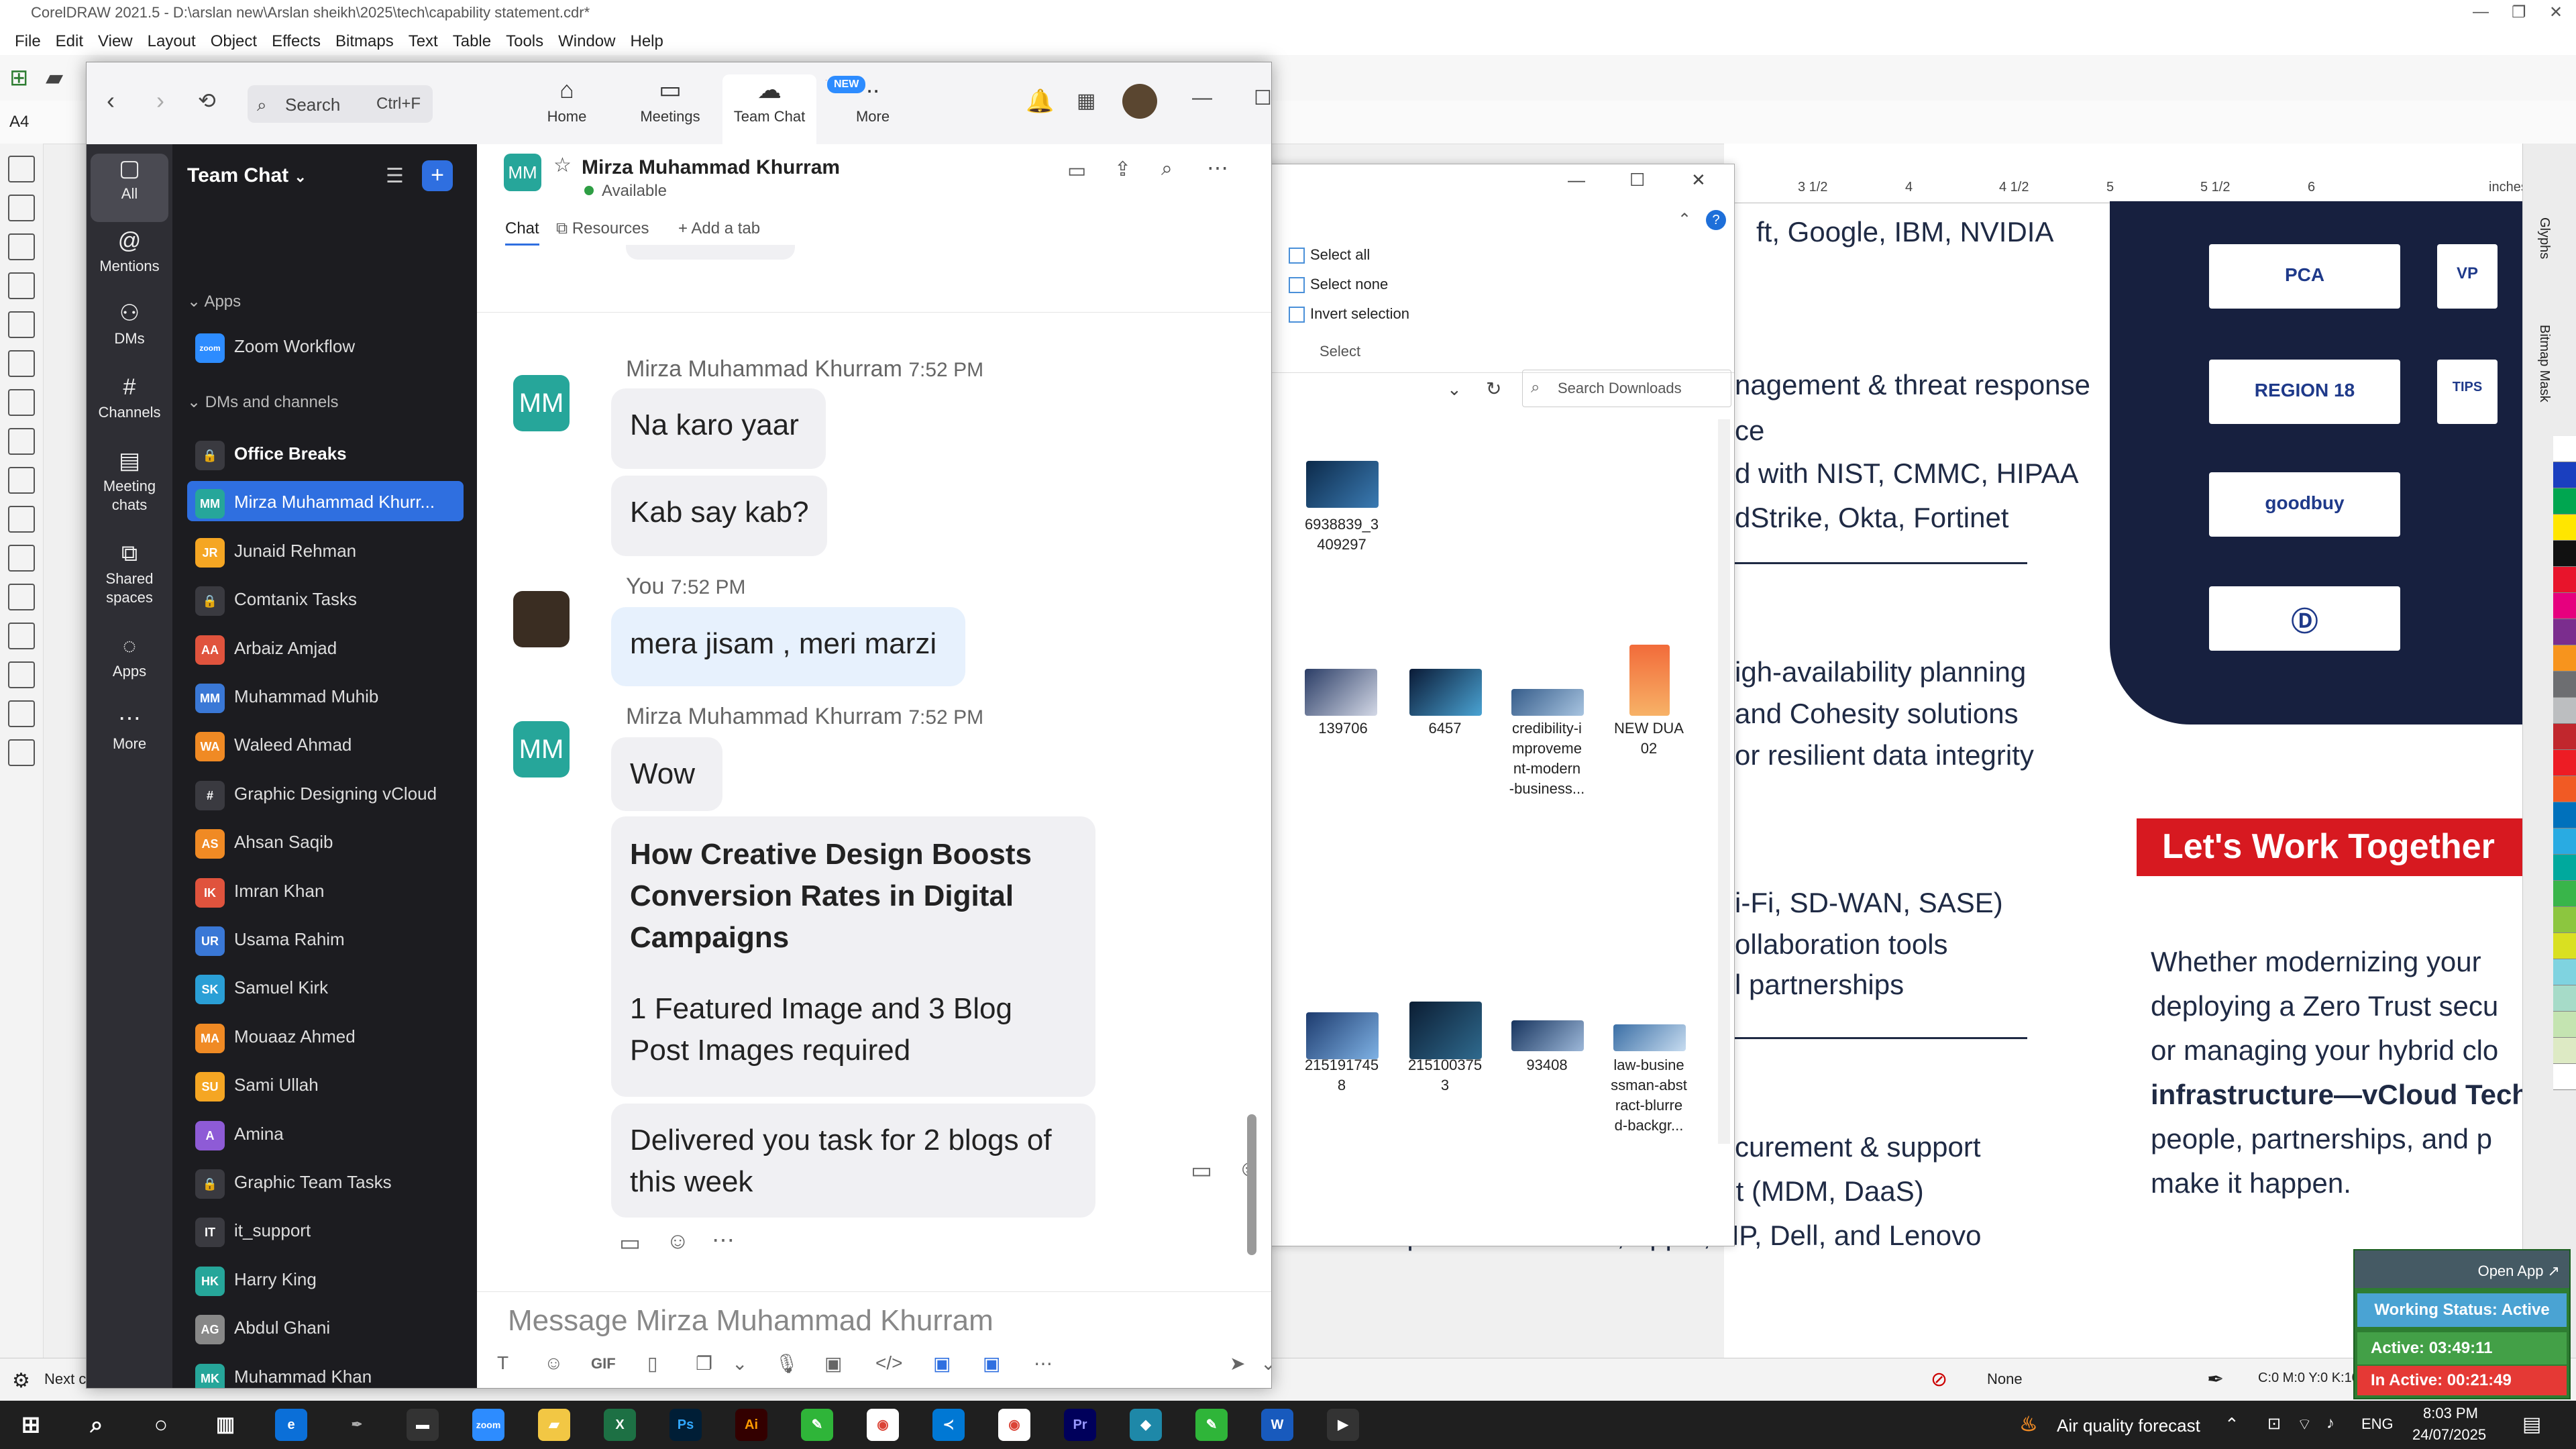 This screenshot has width=2576, height=1449. What do you see at coordinates (21, 402) in the screenshot?
I see `rectangle-tool-icon` at bounding box center [21, 402].